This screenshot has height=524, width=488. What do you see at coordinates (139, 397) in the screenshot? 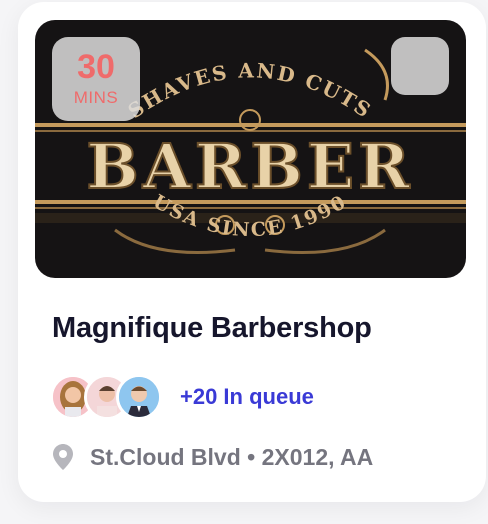
I see `avatar` at bounding box center [139, 397].